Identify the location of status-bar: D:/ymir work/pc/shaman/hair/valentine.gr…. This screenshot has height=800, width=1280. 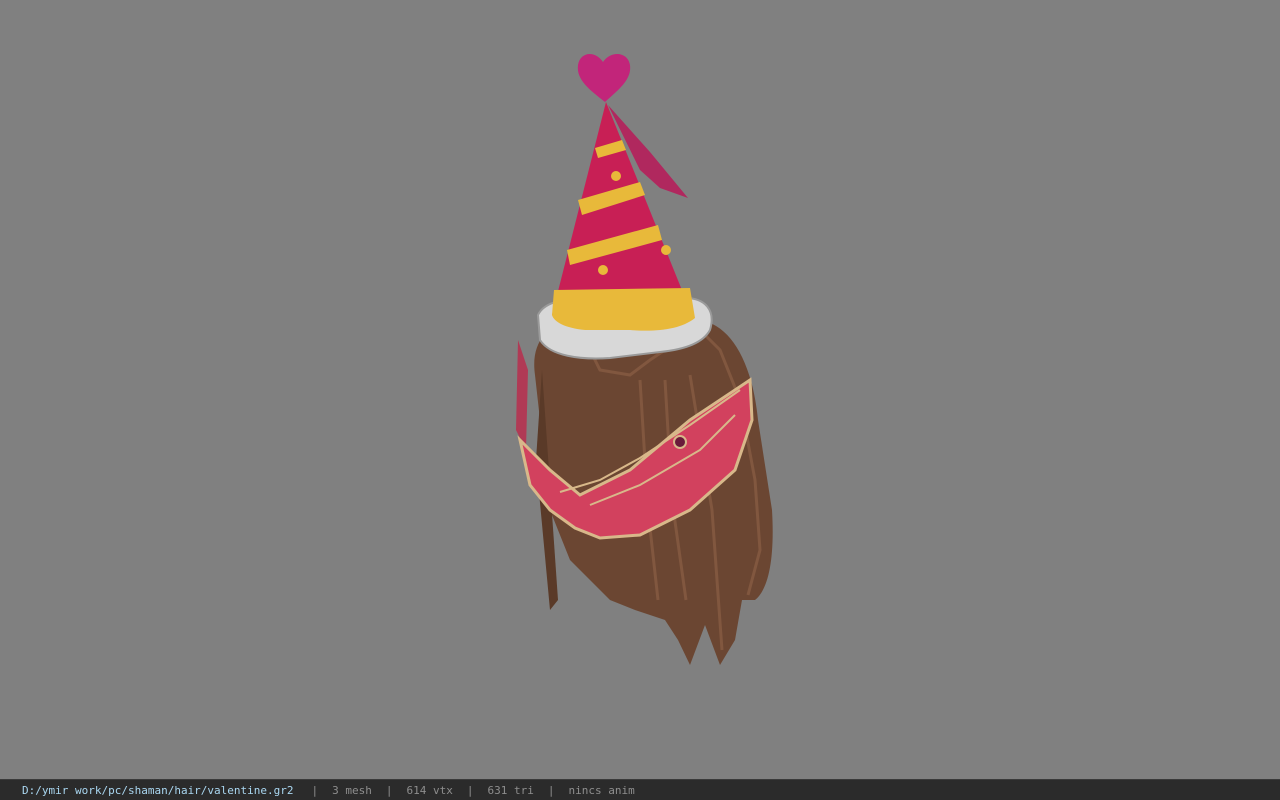
(640, 789).